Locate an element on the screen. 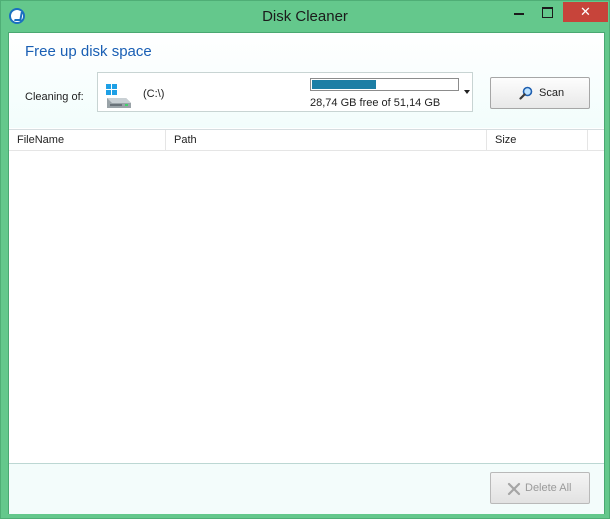  drive-icon is located at coordinates (118, 96).